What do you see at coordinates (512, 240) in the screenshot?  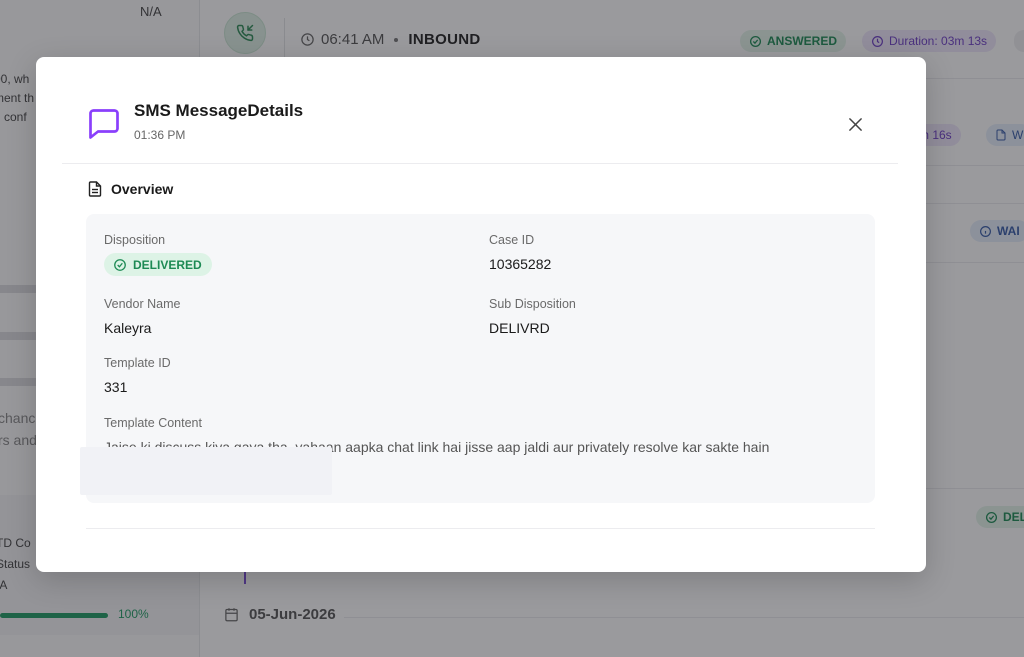 I see `case-id-label: Case ID` at bounding box center [512, 240].